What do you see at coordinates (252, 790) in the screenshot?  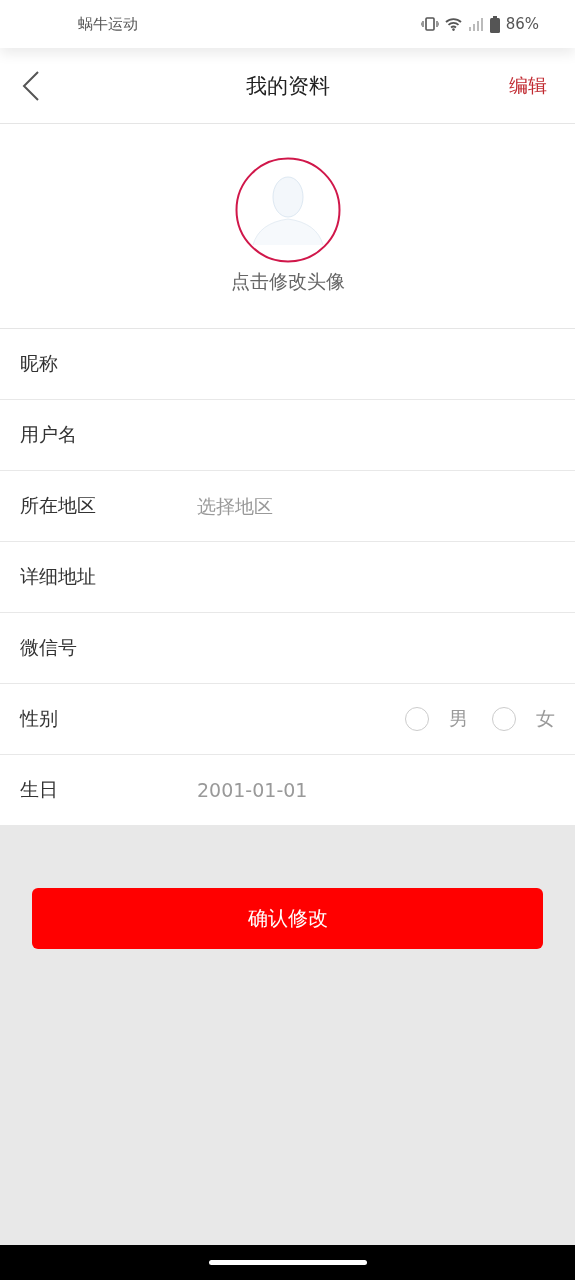 I see `date-field: 2001-01-01` at bounding box center [252, 790].